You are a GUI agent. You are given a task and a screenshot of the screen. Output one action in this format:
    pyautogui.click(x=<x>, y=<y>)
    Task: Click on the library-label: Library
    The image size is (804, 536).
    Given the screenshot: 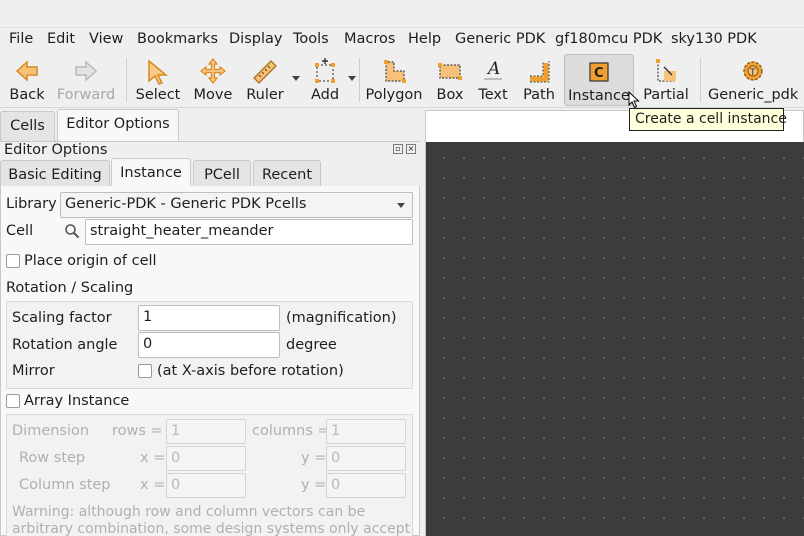 What is the action you would take?
    pyautogui.click(x=31, y=204)
    